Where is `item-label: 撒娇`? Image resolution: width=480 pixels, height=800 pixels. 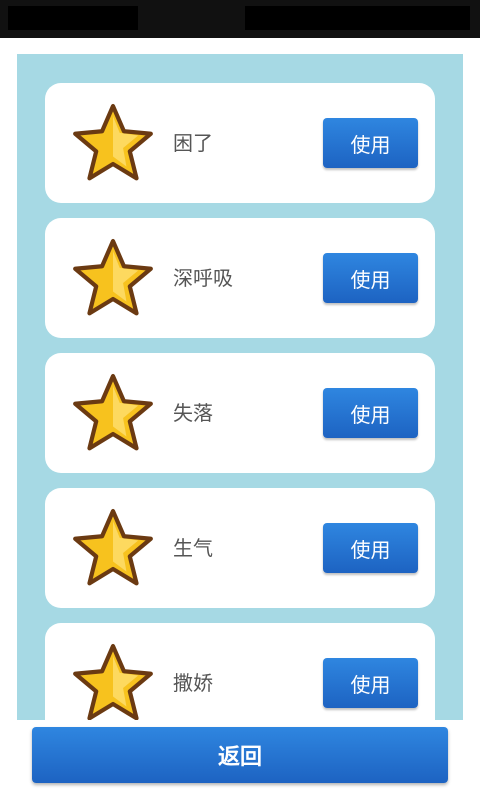
item-label: 撒娇 is located at coordinates (193, 683).